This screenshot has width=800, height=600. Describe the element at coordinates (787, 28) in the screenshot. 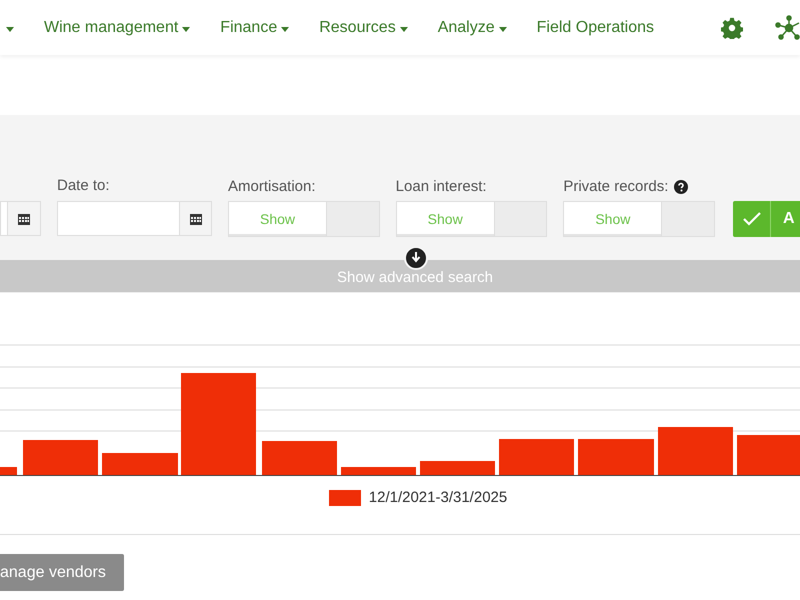

I see `network-icon` at that location.